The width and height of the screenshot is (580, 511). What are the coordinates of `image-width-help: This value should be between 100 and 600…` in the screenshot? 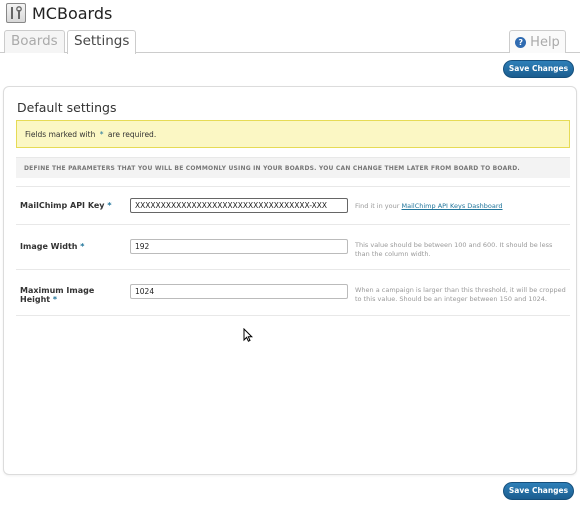 It's located at (454, 249).